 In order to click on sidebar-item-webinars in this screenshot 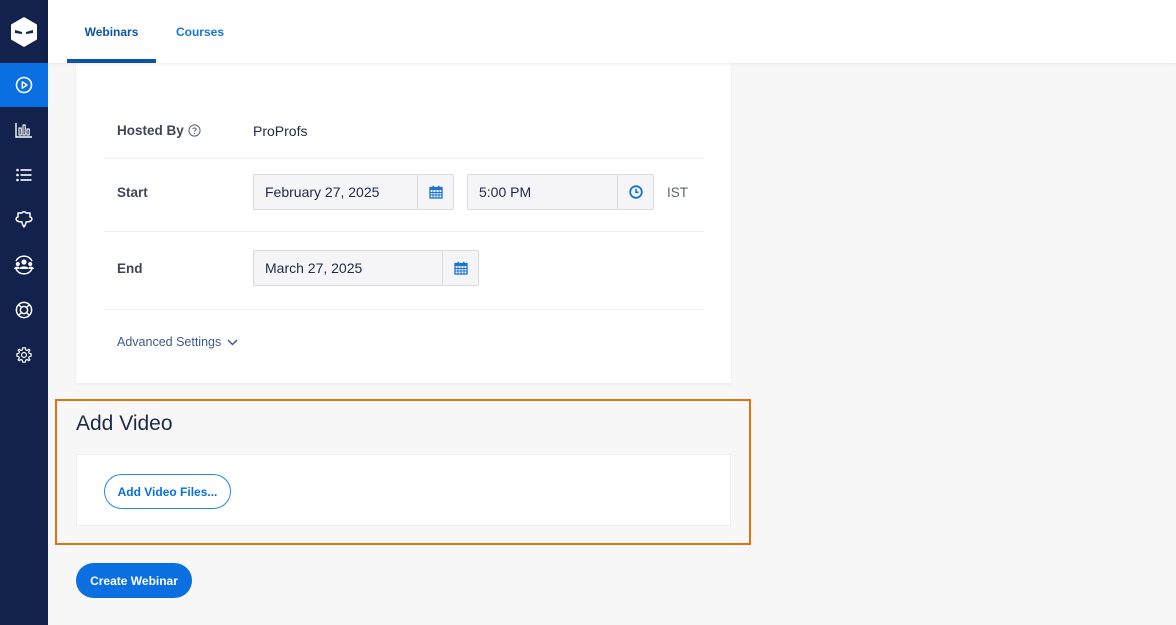, I will do `click(24, 85)`.